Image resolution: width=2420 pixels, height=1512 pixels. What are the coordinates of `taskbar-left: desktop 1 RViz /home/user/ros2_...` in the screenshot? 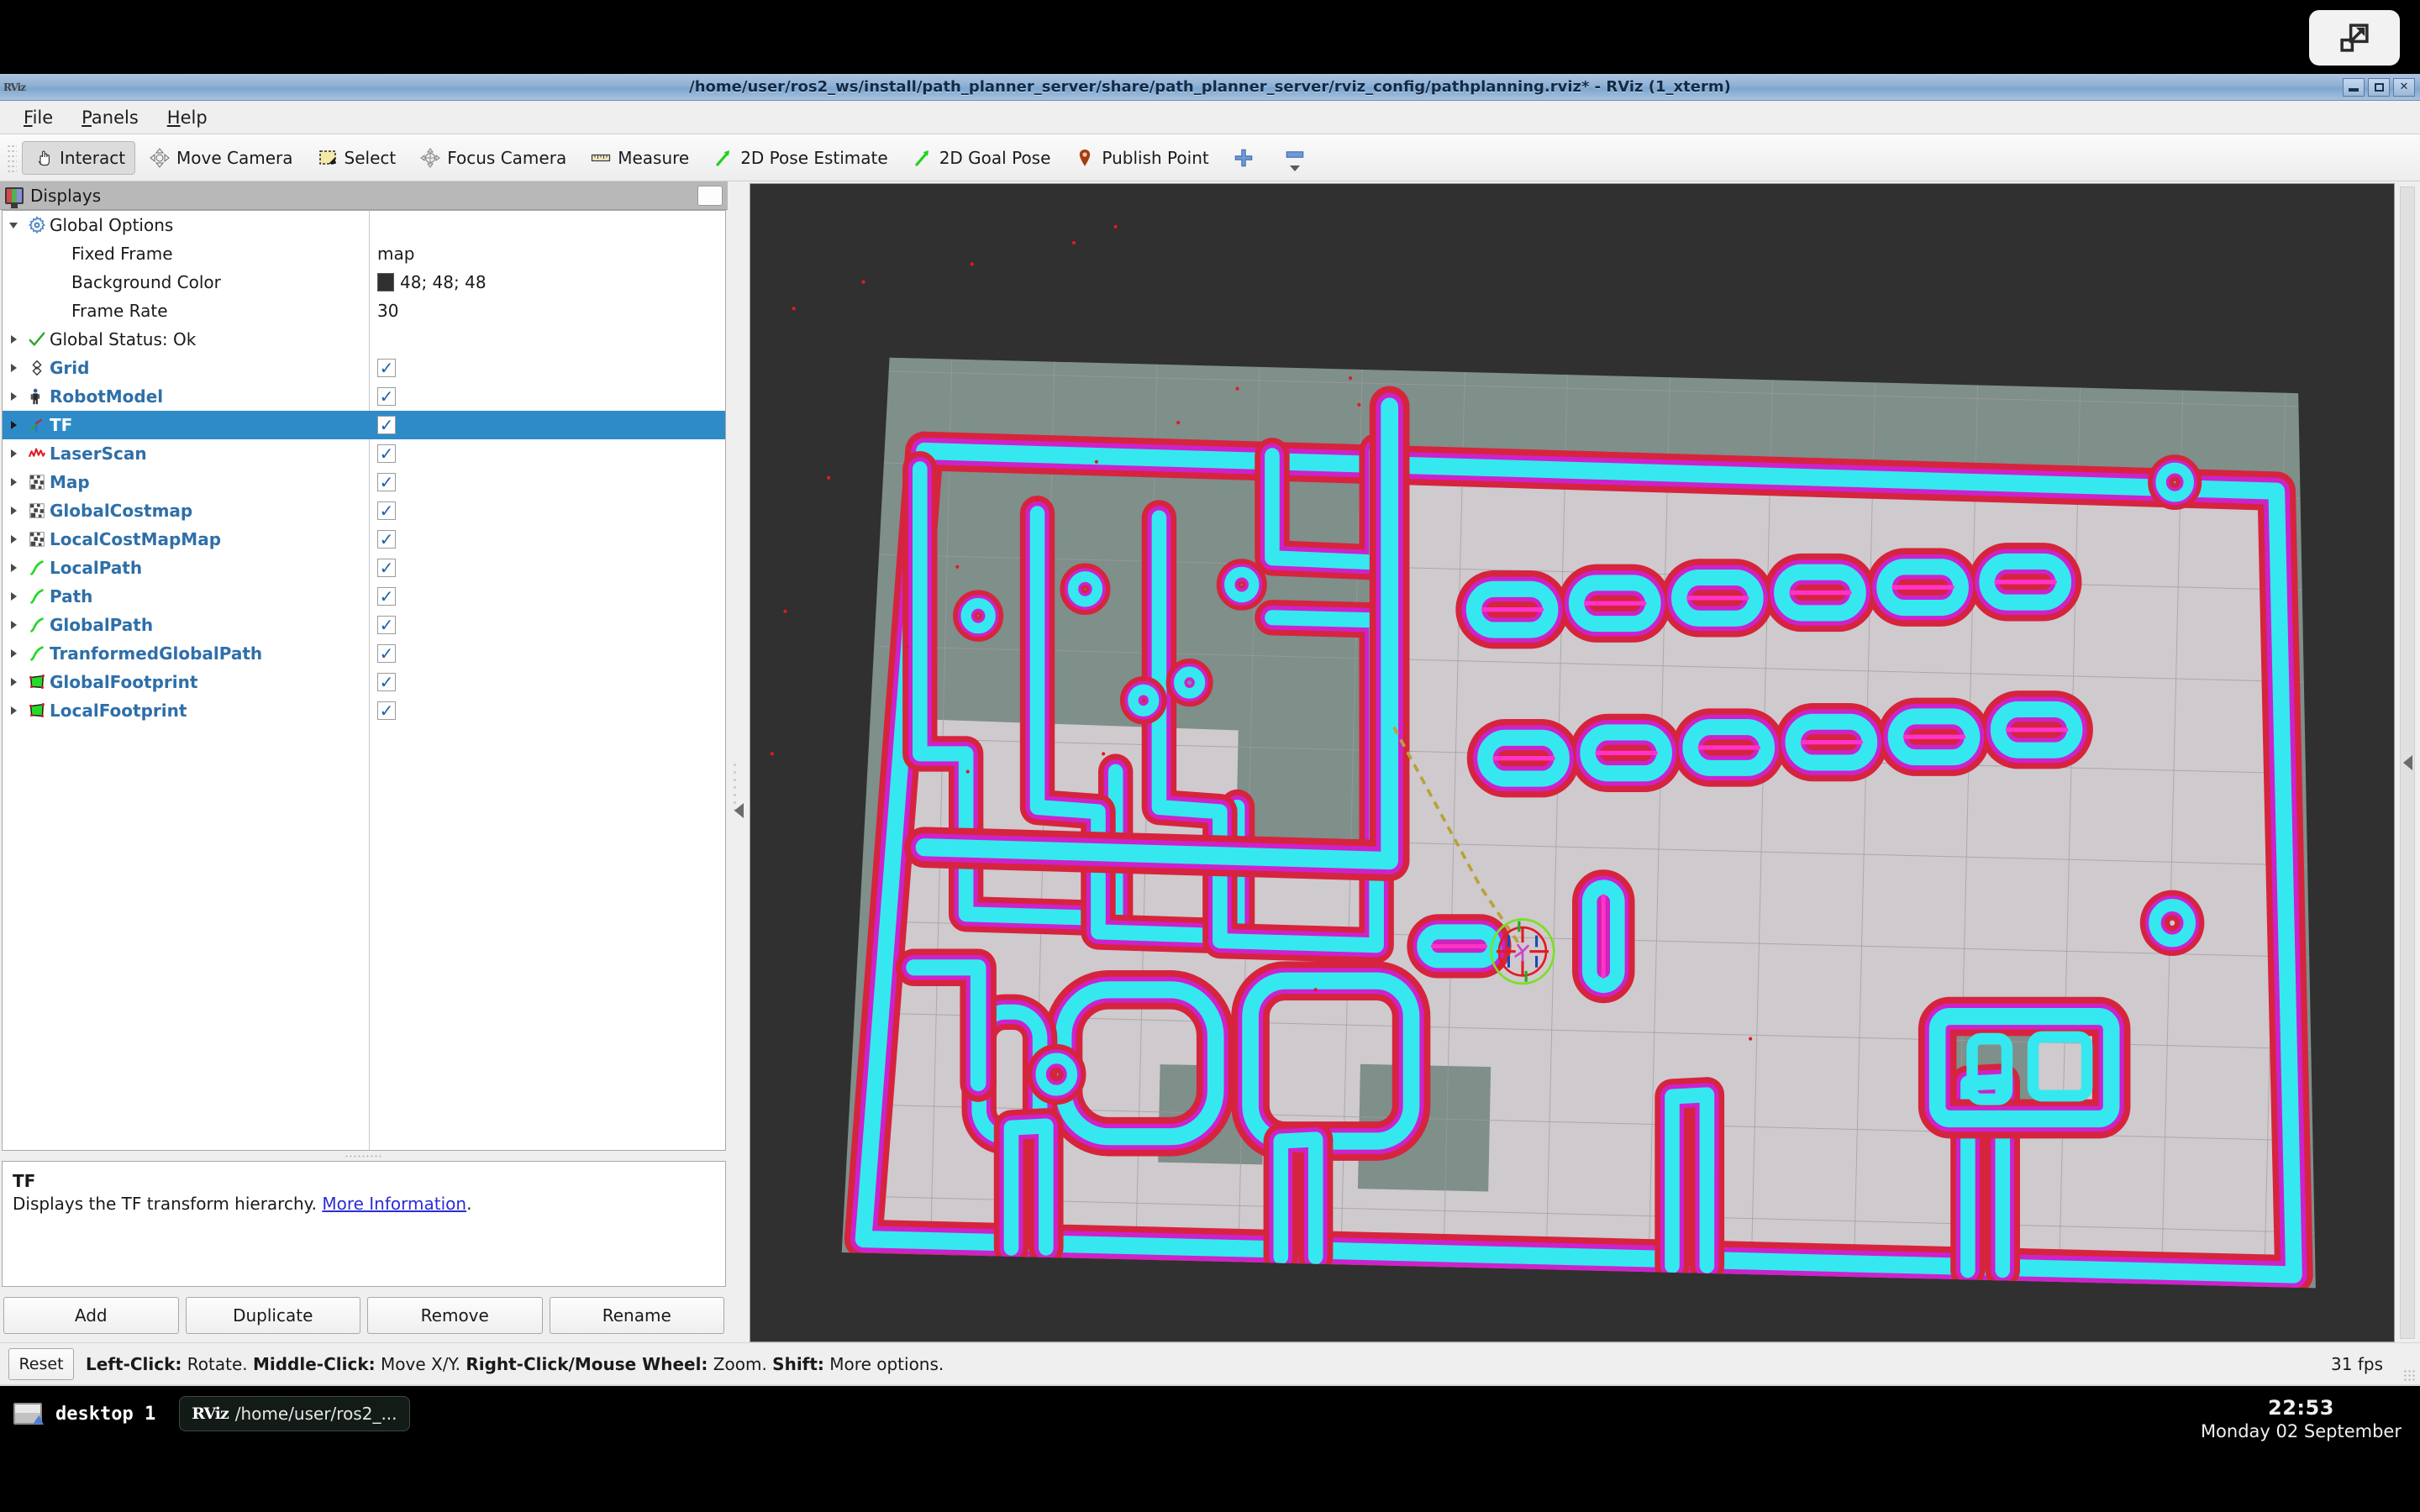 It's located at (205, 1413).